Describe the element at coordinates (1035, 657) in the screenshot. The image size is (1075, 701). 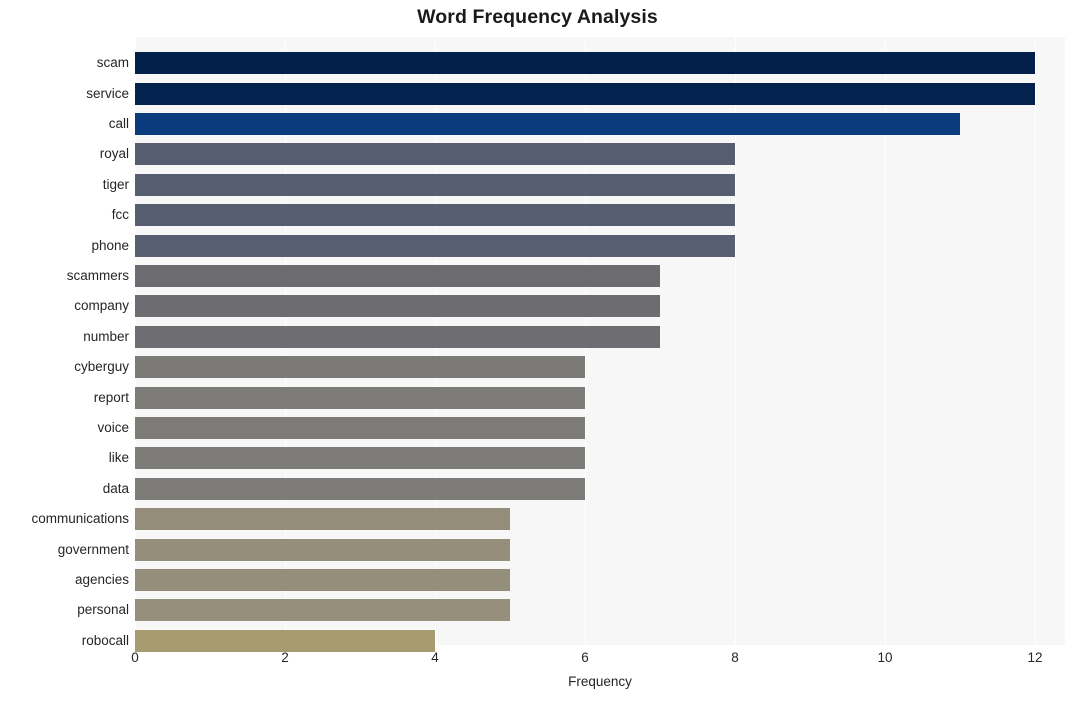
I see `x-tick-12: 12` at that location.